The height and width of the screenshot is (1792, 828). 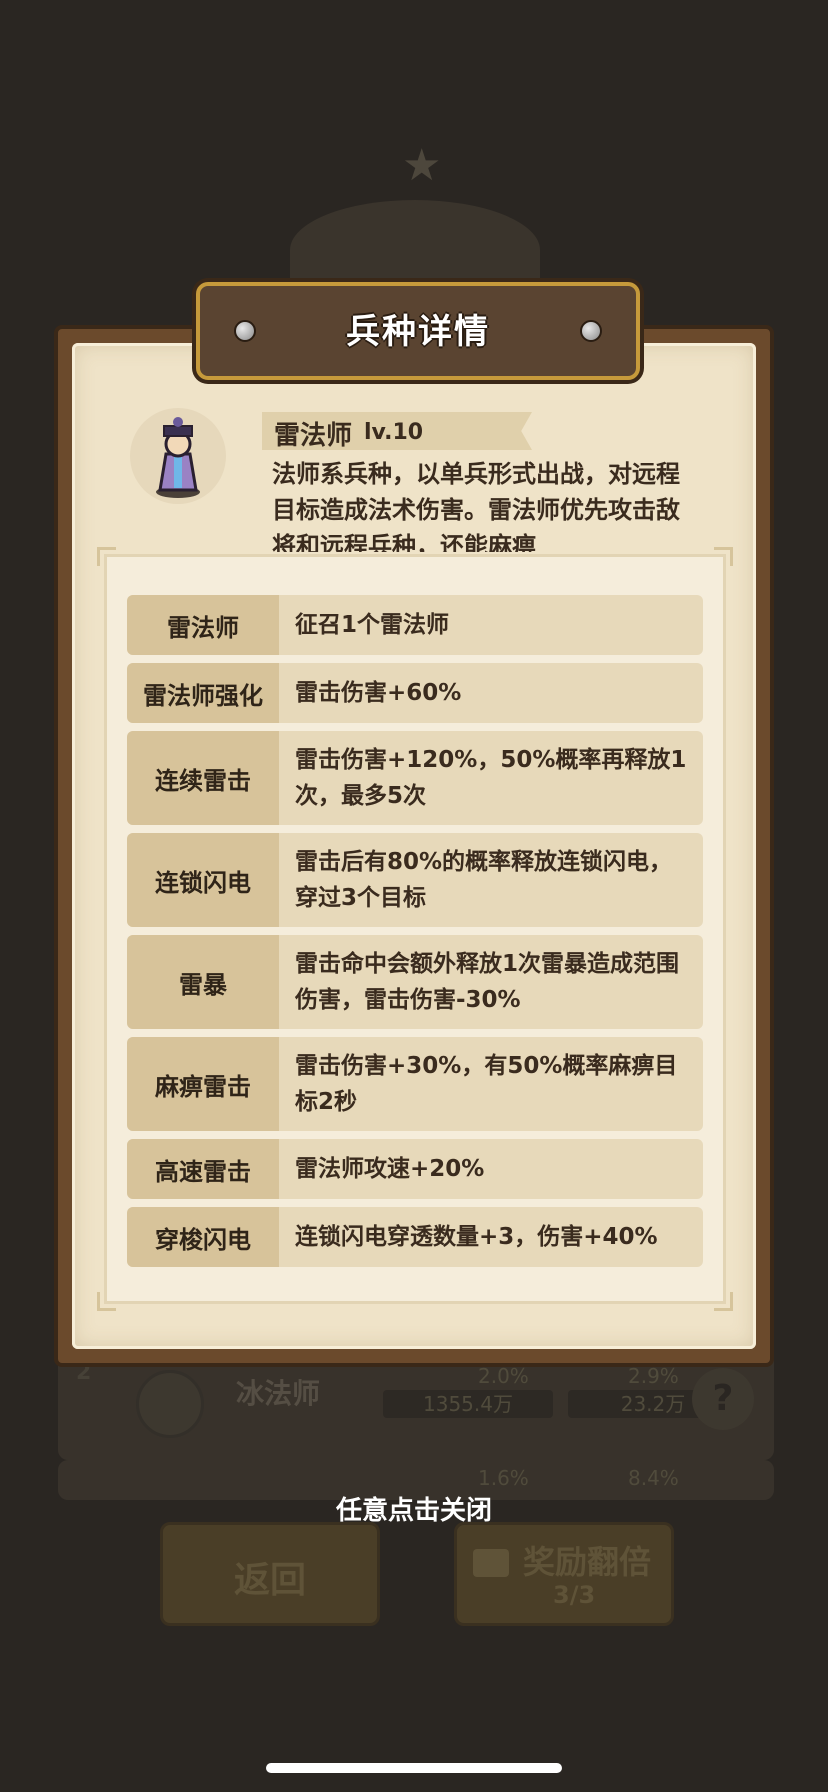 I want to click on skill-description: 雷击伤害+30%，有50%概率麻痹目标2秒, so click(x=486, y=1084).